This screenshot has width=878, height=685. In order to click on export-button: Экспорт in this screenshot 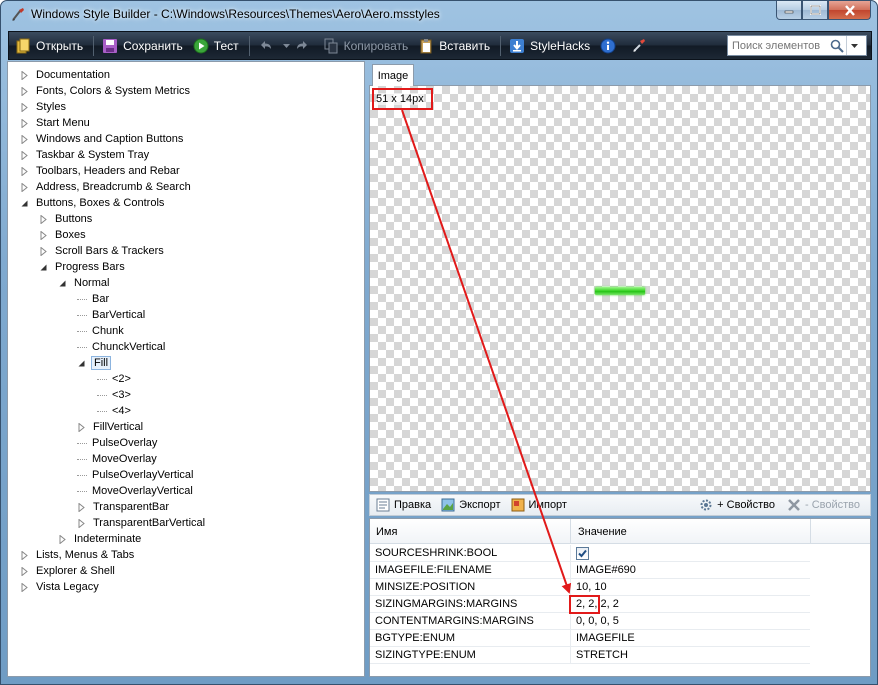, I will do `click(471, 505)`.